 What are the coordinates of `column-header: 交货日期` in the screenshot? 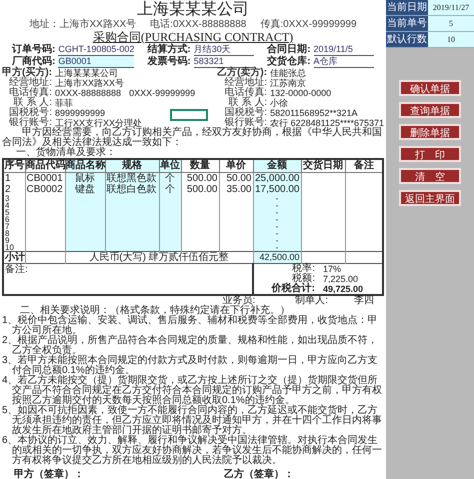 It's located at (323, 165).